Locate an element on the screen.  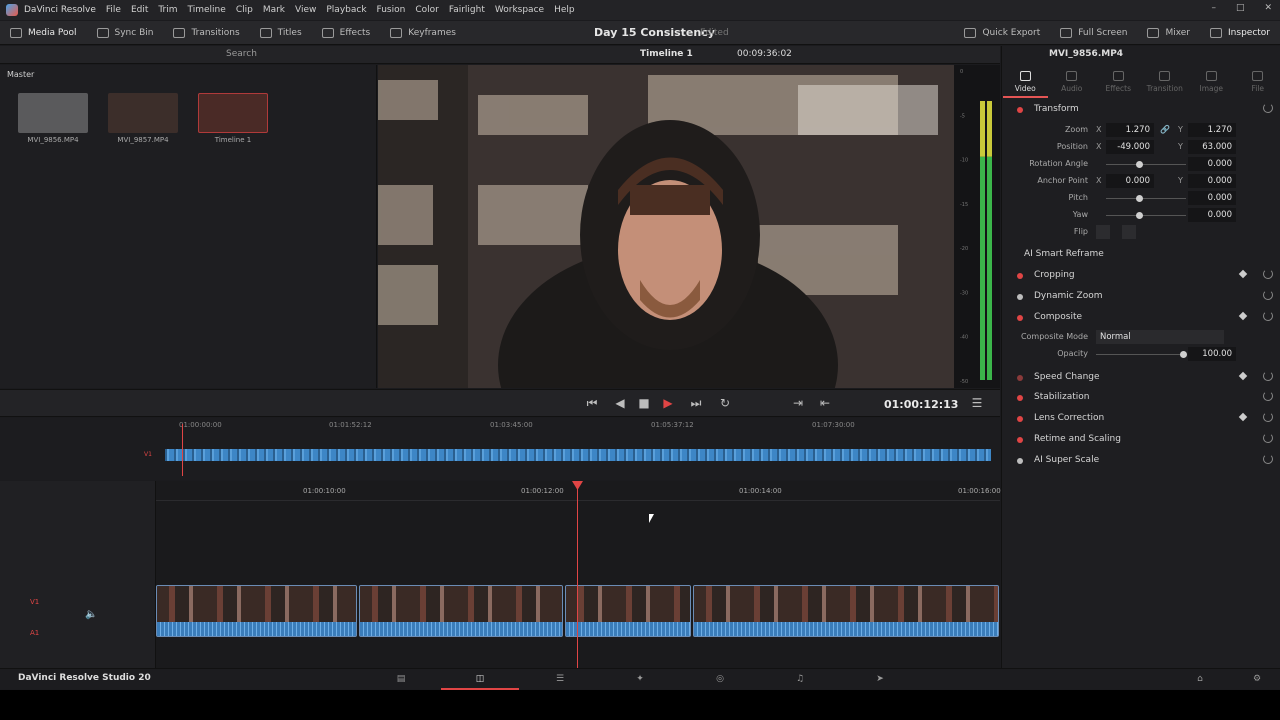
tab-image: Image is located at coordinates (1211, 83).